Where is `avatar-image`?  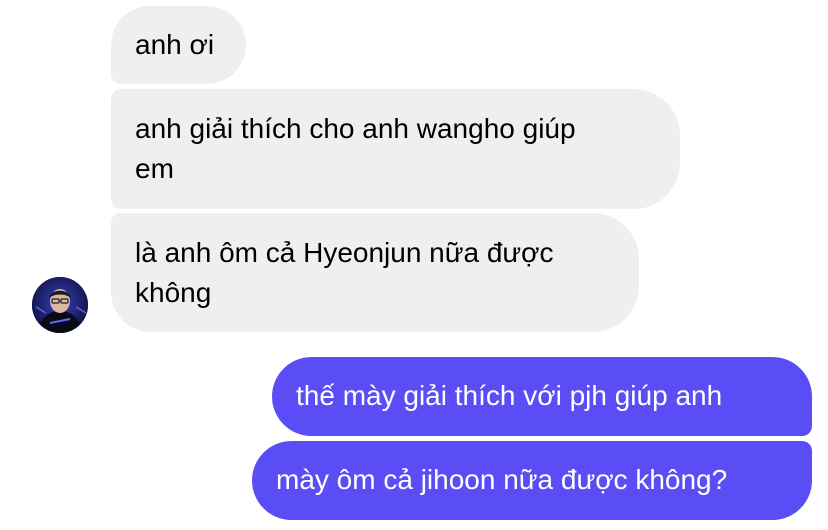 avatar-image is located at coordinates (60, 305).